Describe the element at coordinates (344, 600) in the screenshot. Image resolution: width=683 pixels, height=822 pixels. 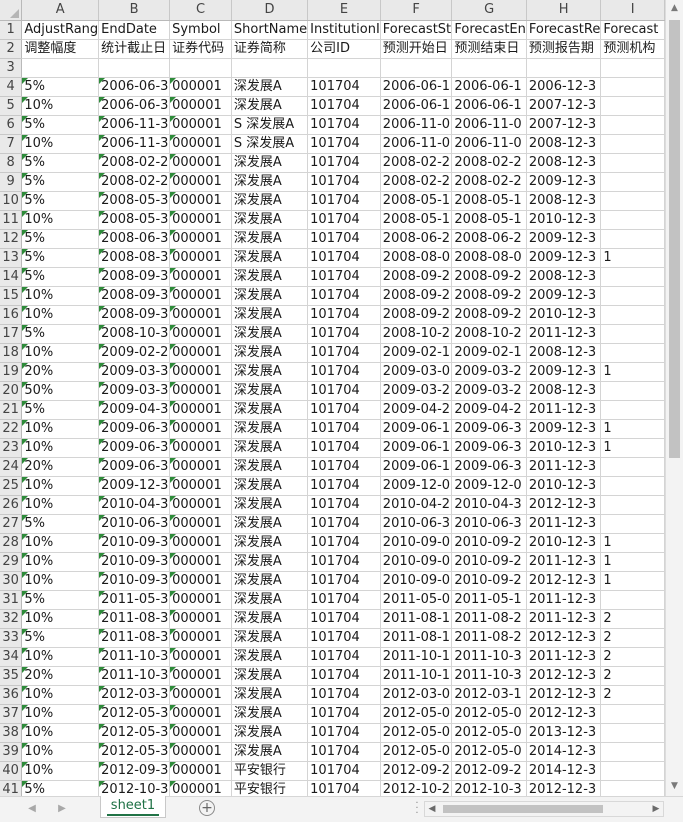
I see `cell-e31: 101704` at that location.